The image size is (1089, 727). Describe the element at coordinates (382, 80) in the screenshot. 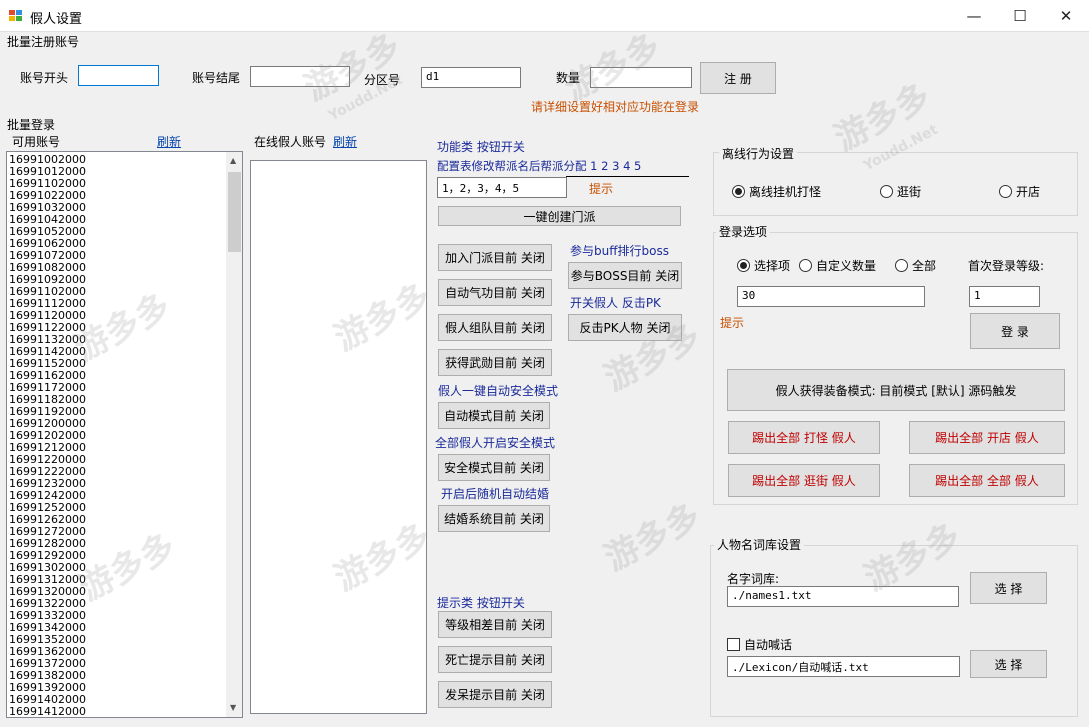

I see `zone-label: 分区号` at that location.